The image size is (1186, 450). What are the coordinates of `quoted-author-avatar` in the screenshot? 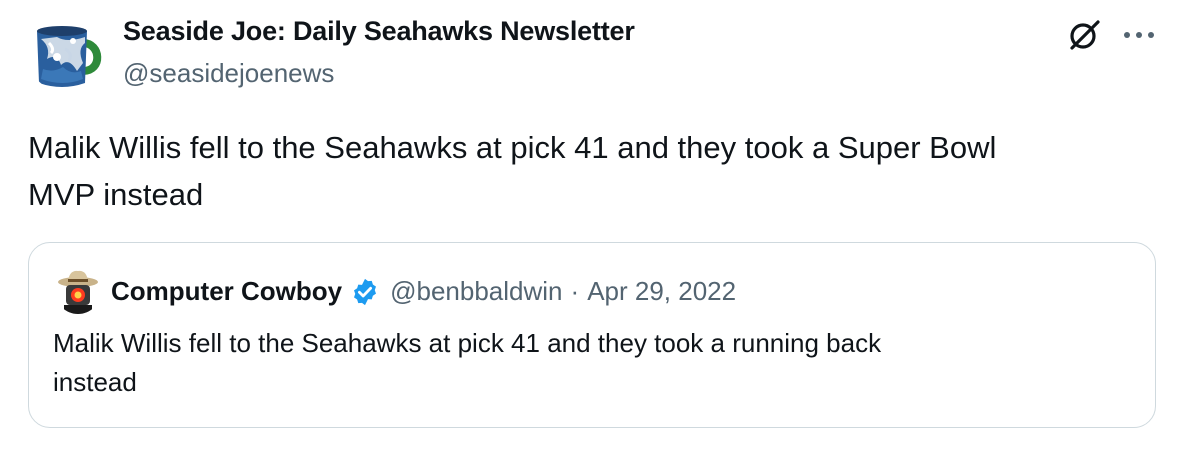 It's located at (78, 291).